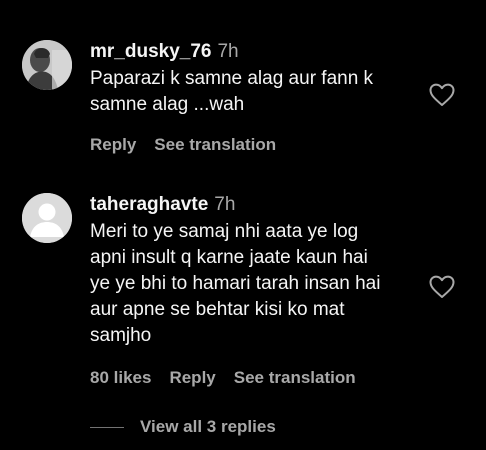 The width and height of the screenshot is (486, 450). What do you see at coordinates (208, 427) in the screenshot?
I see `view-replies-button: View all 3 replies` at bounding box center [208, 427].